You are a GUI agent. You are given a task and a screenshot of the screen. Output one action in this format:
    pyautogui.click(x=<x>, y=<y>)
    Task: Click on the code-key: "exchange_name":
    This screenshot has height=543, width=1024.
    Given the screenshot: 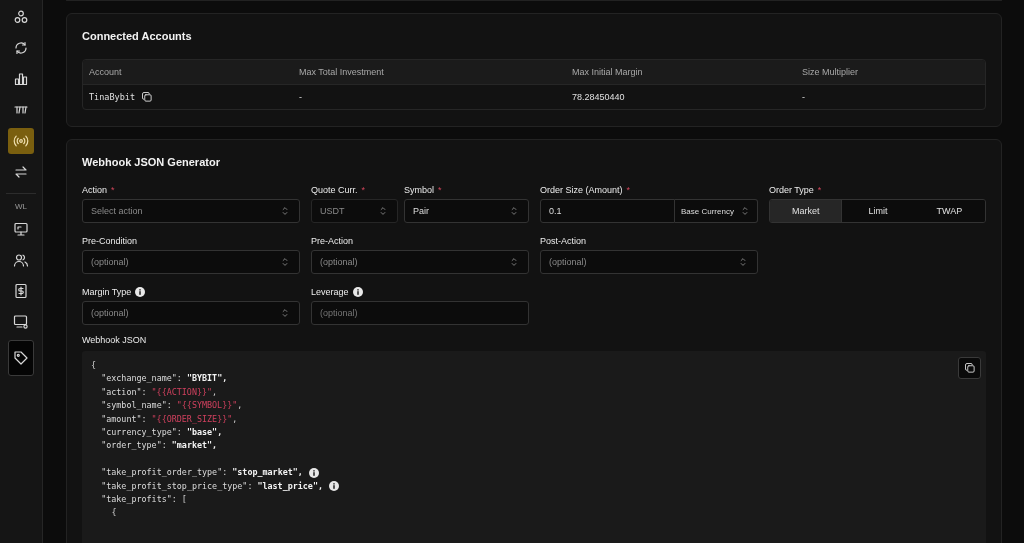 What is the action you would take?
    pyautogui.click(x=141, y=379)
    